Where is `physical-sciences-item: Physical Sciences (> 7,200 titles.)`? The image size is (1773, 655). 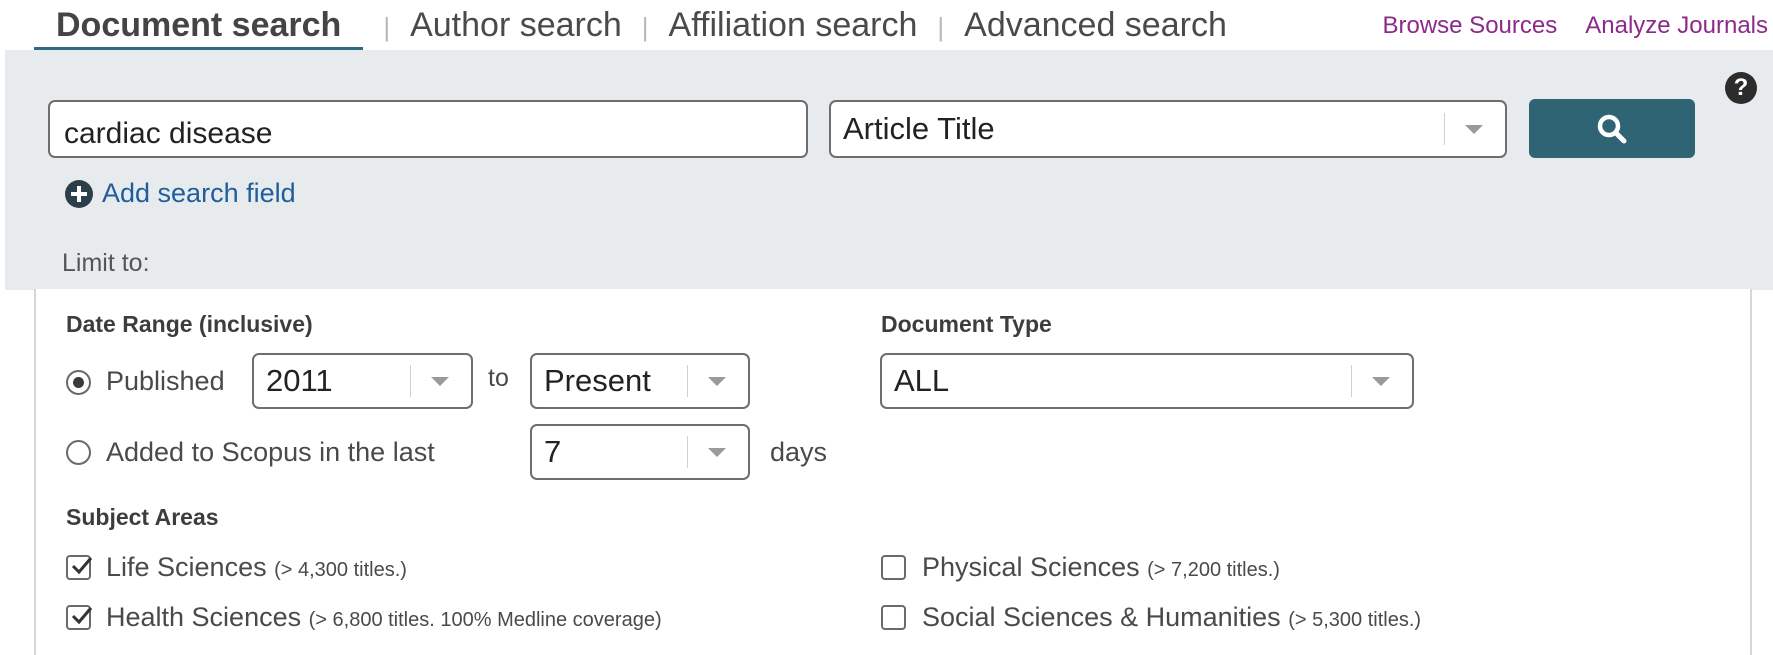 physical-sciences-item: Physical Sciences (> 7,200 titles.) is located at coordinates (1101, 567).